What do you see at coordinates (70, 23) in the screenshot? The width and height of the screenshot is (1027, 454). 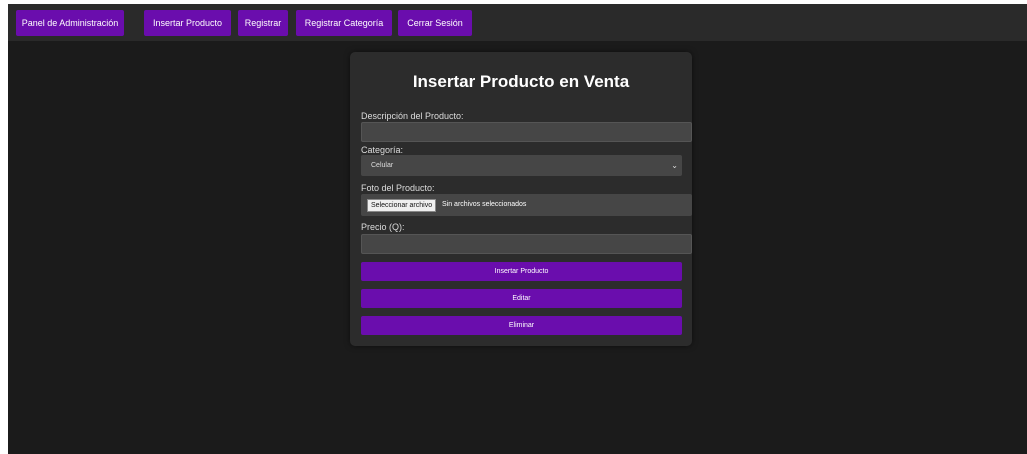 I see `nav-admin-panel-button: Panel de Administración` at bounding box center [70, 23].